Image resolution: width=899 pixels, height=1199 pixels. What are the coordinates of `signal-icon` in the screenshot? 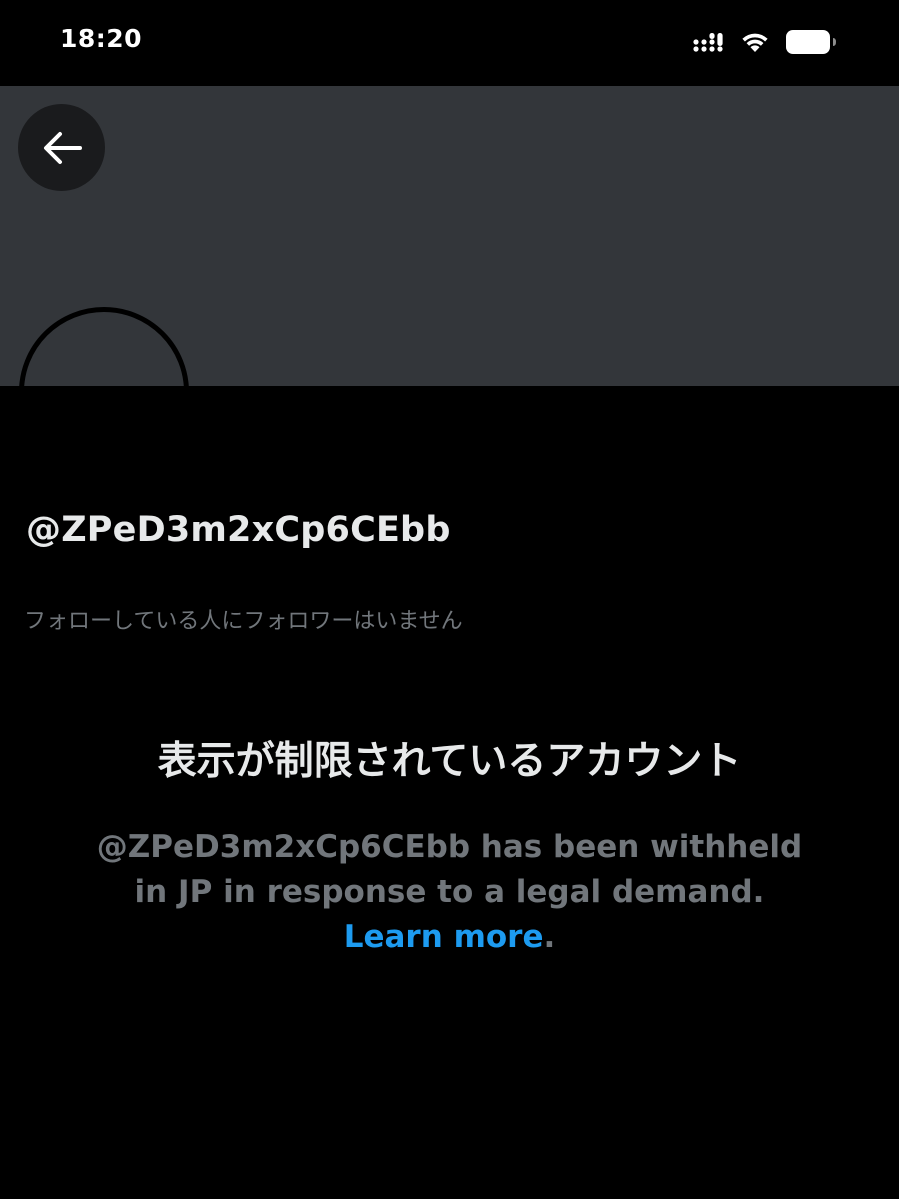 It's located at (708, 42).